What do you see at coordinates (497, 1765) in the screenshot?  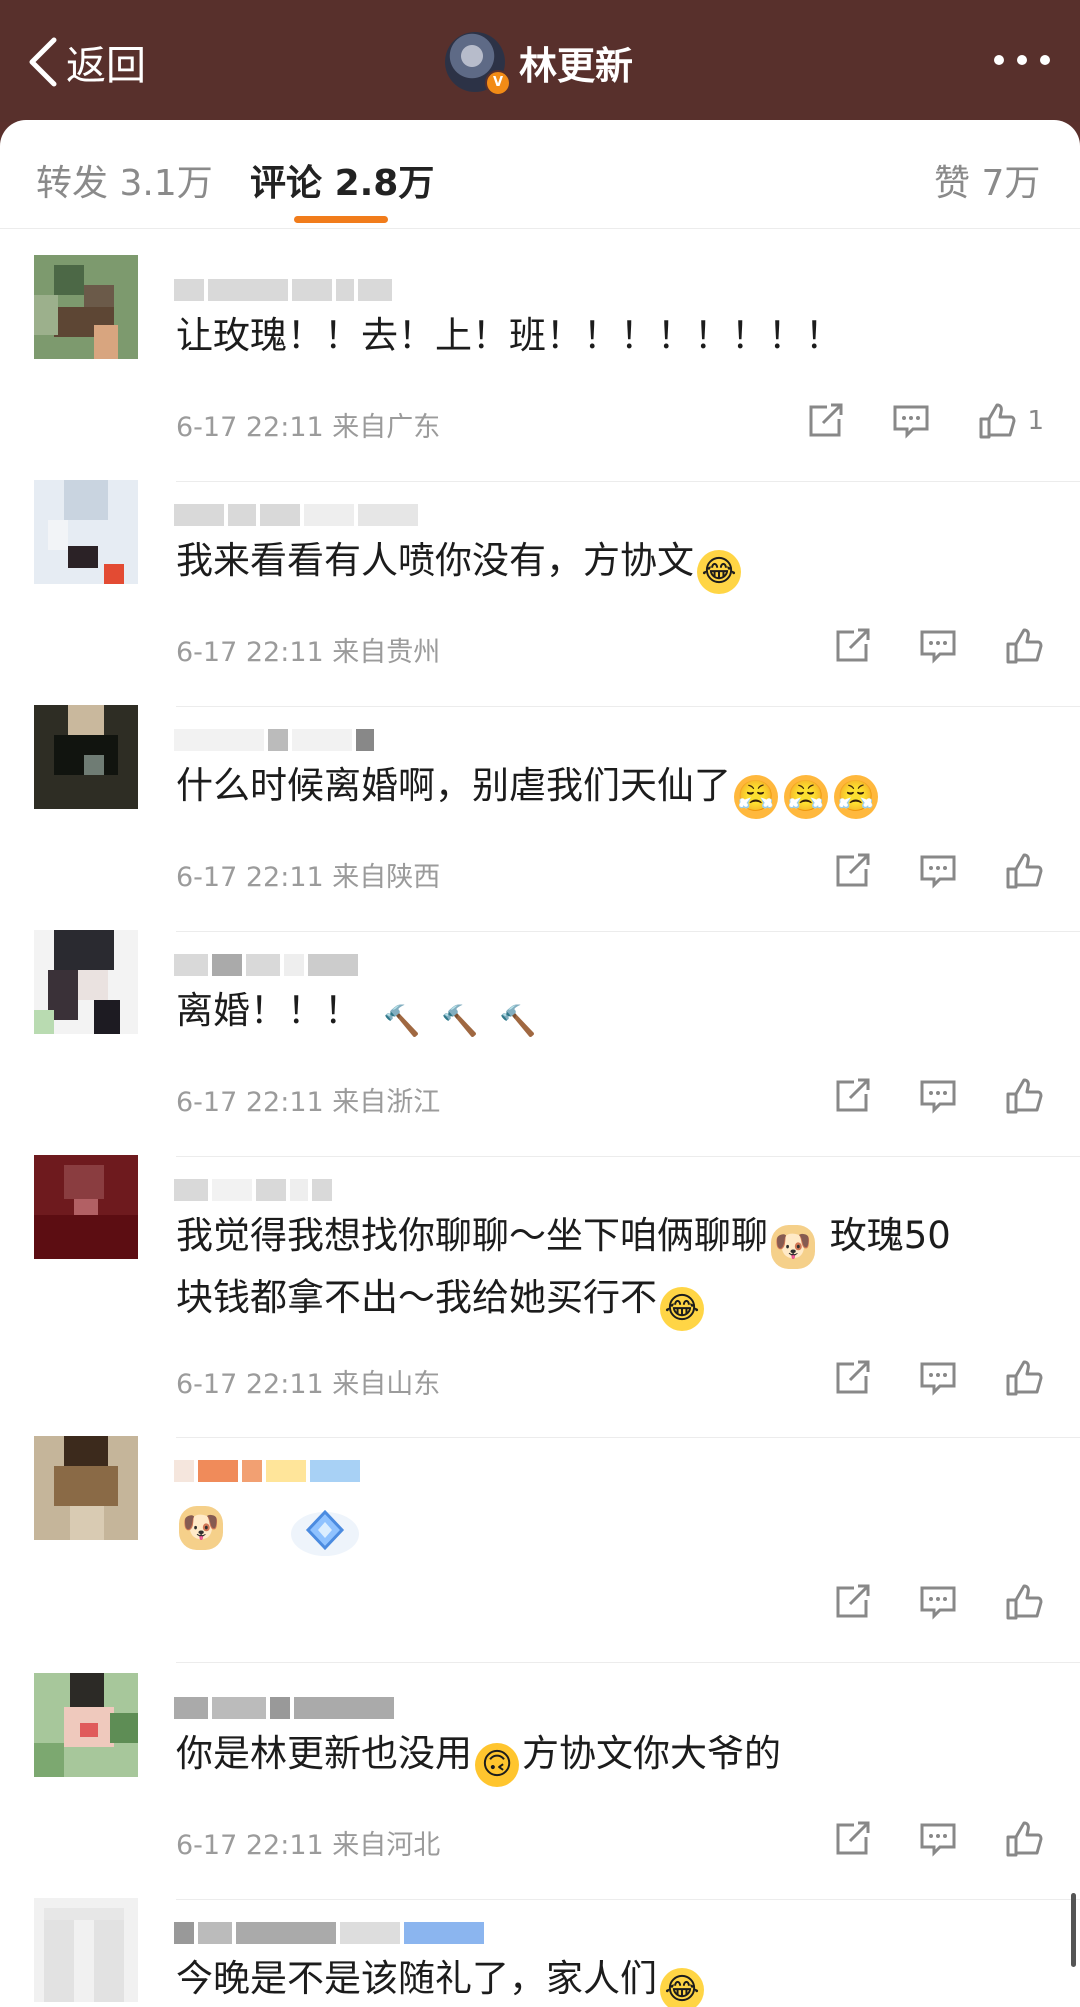 I see `upside-down-face-emoji-icon: 🙃` at bounding box center [497, 1765].